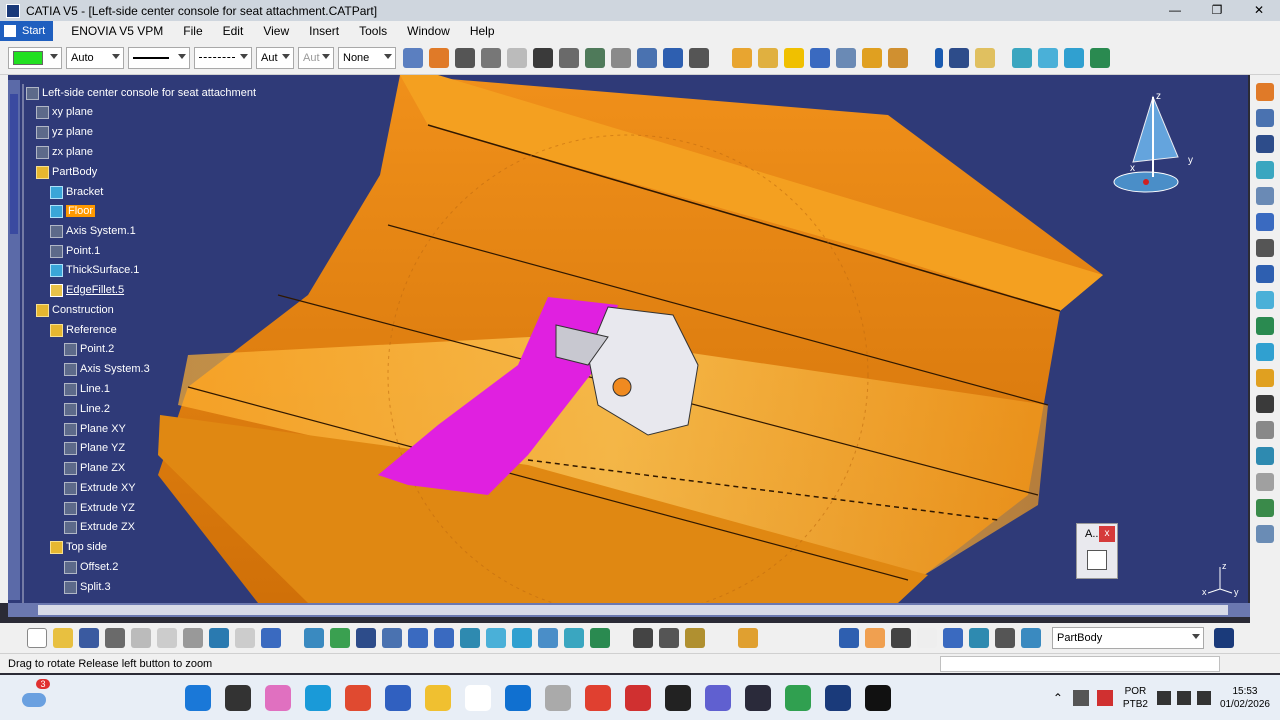 This screenshot has height=720, width=1280. Describe the element at coordinates (1265, 248) in the screenshot. I see `fillet-tool-icon` at that location.